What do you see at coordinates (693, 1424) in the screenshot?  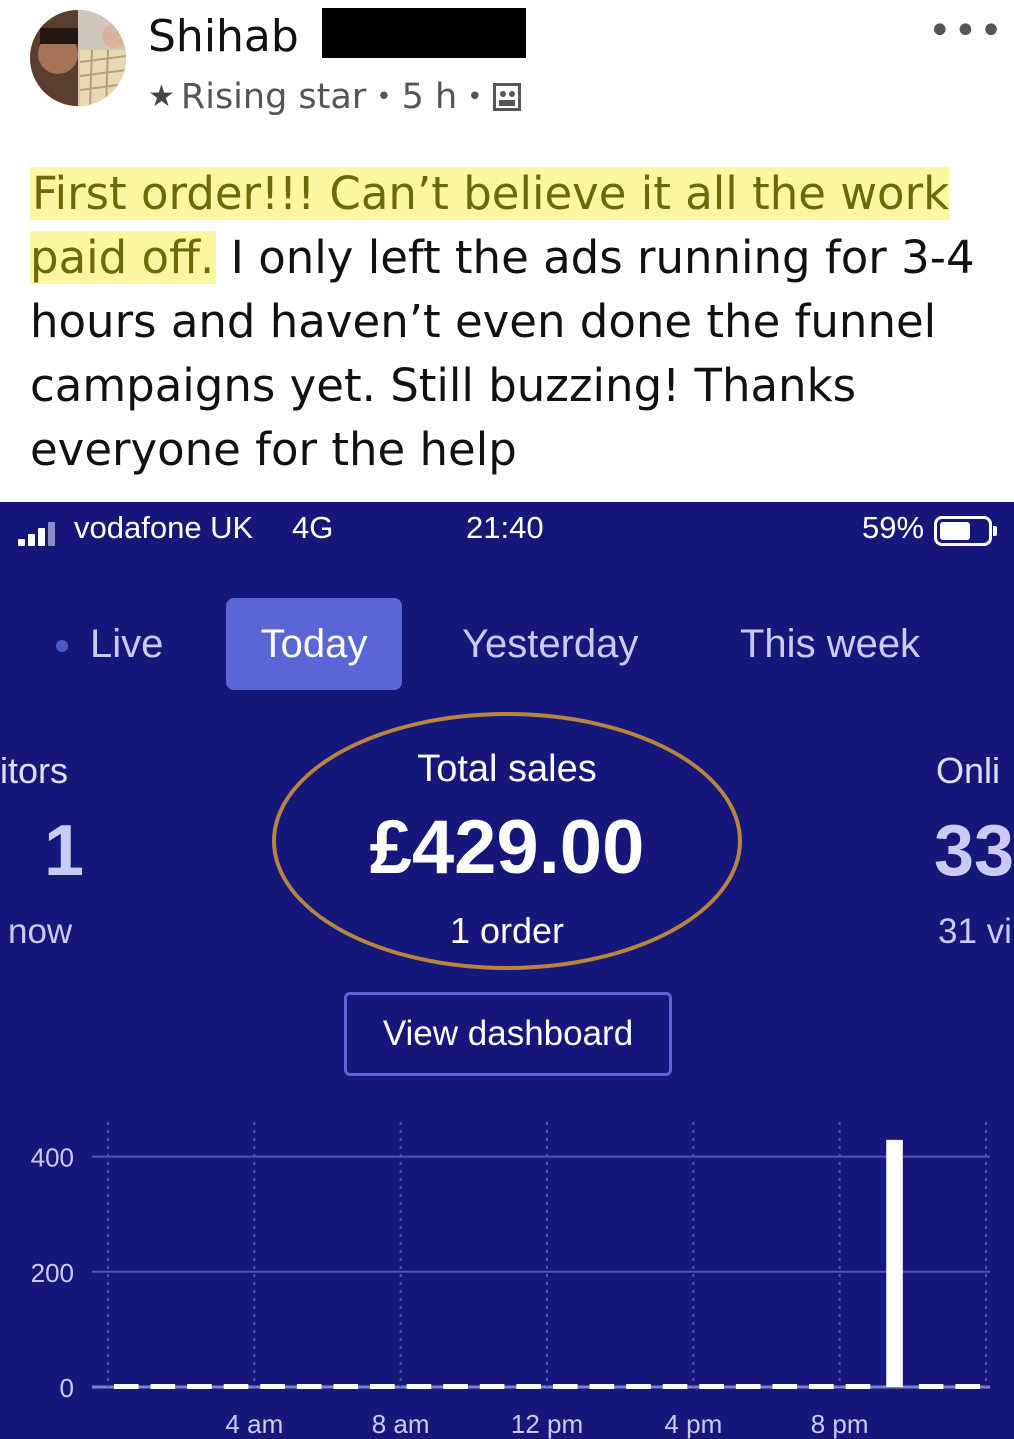 I see `x-tick-label: 4 pm` at bounding box center [693, 1424].